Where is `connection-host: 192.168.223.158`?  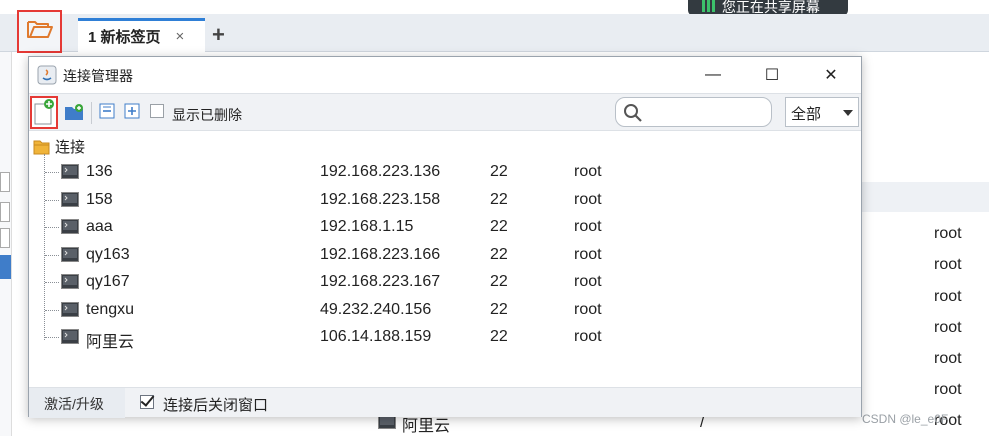
connection-host: 192.168.223.158 is located at coordinates (380, 199).